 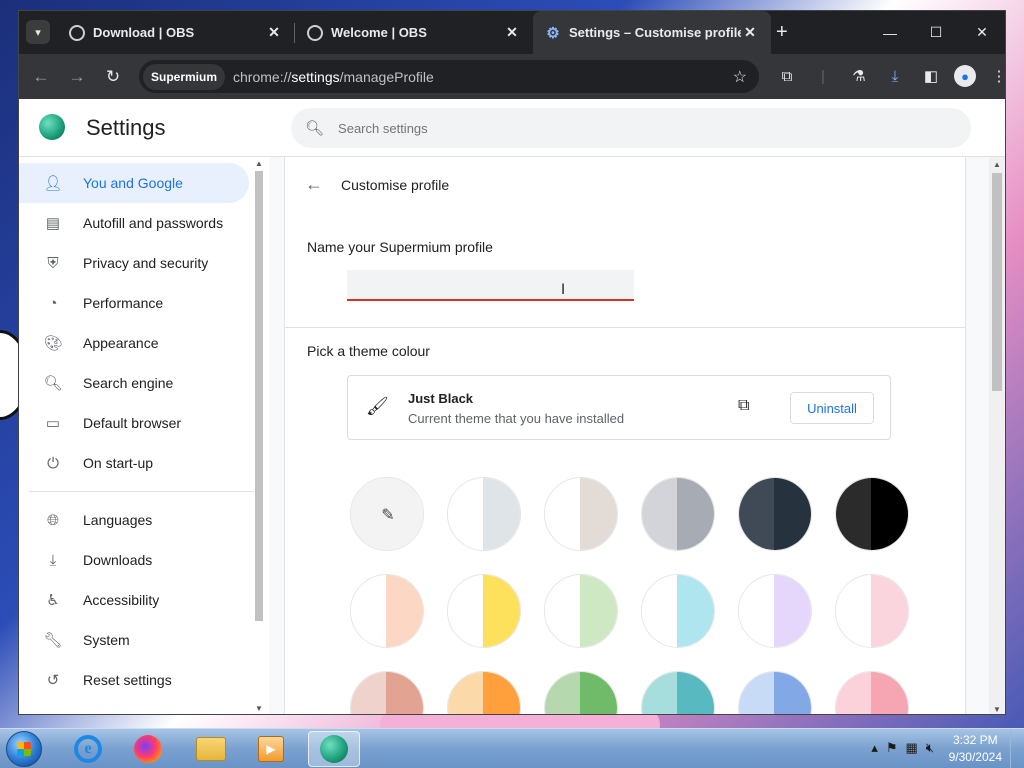 I want to click on volume-muted-icon: 🔇︎, so click(x=930, y=748).